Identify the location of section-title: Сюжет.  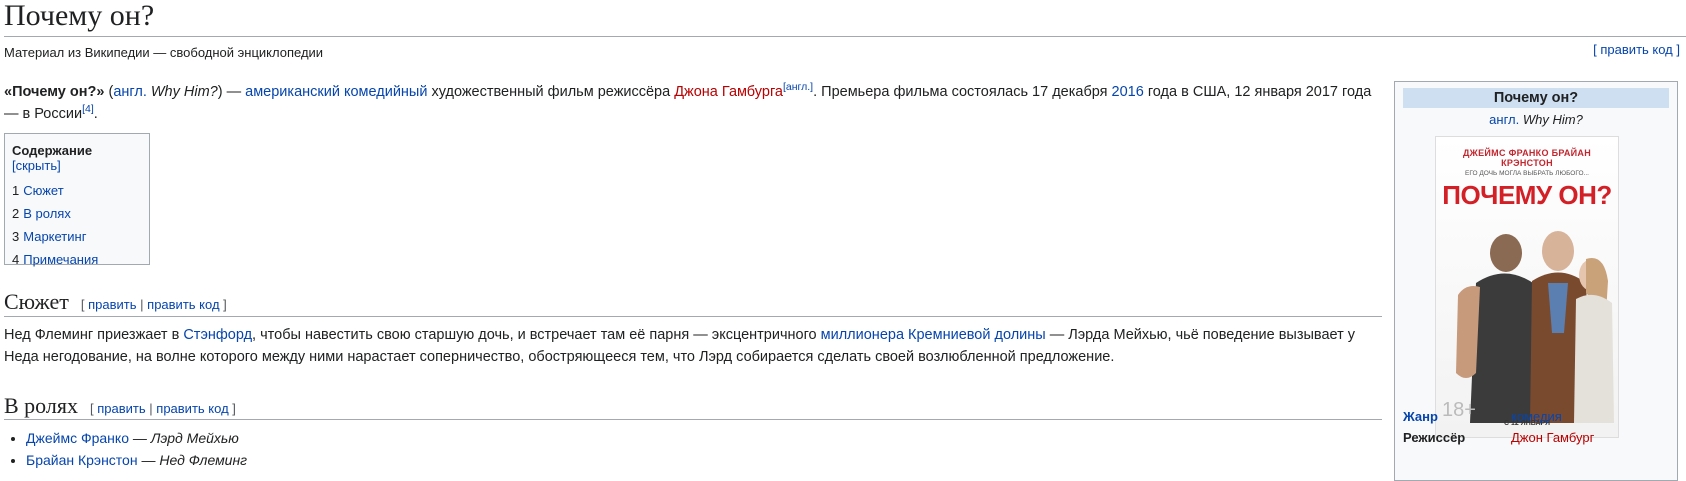
(36, 301).